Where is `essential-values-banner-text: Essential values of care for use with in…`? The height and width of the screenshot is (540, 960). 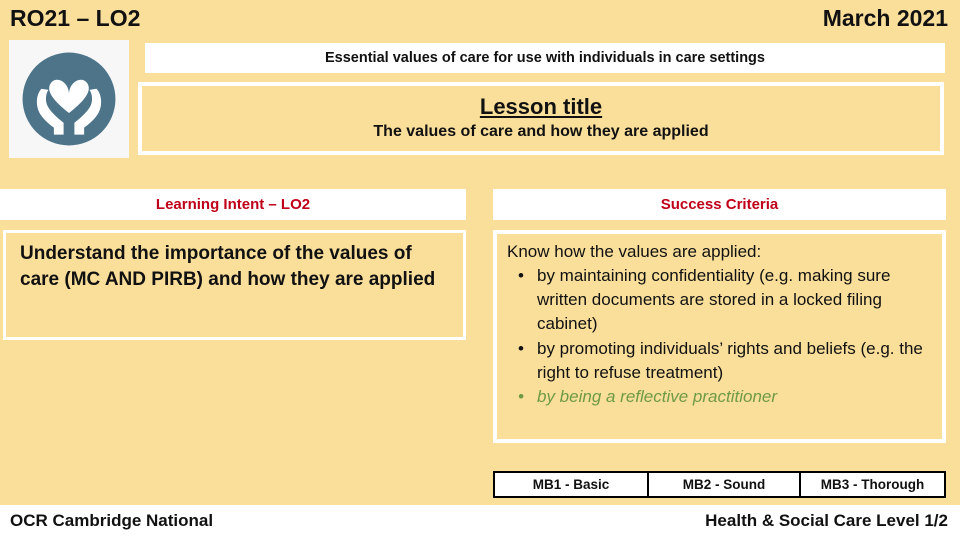 essential-values-banner-text: Essential values of care for use with in… is located at coordinates (545, 58).